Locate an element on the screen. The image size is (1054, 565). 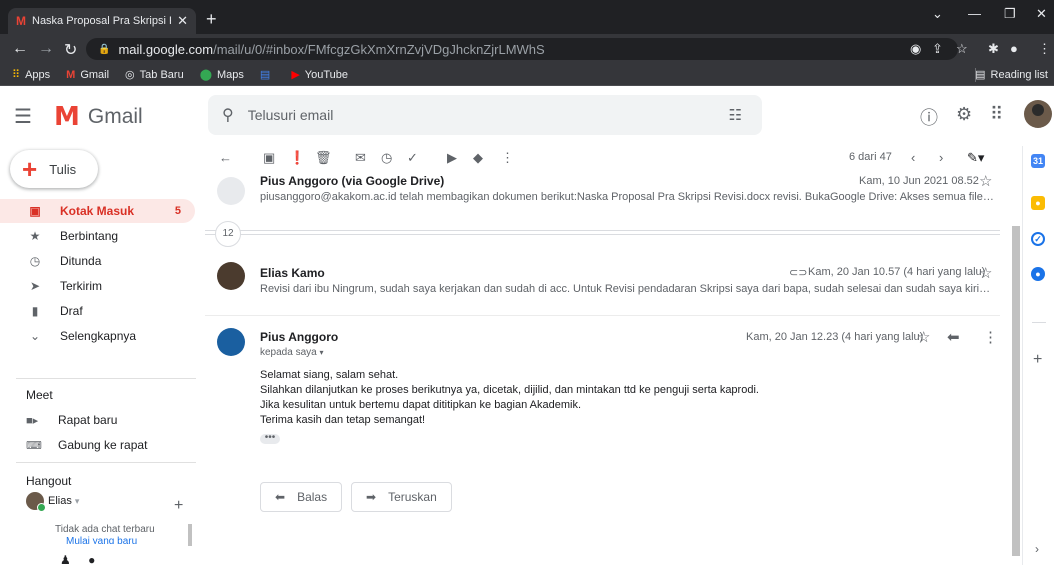
inbox-icon: ▣ is located at coordinates (35, 211).